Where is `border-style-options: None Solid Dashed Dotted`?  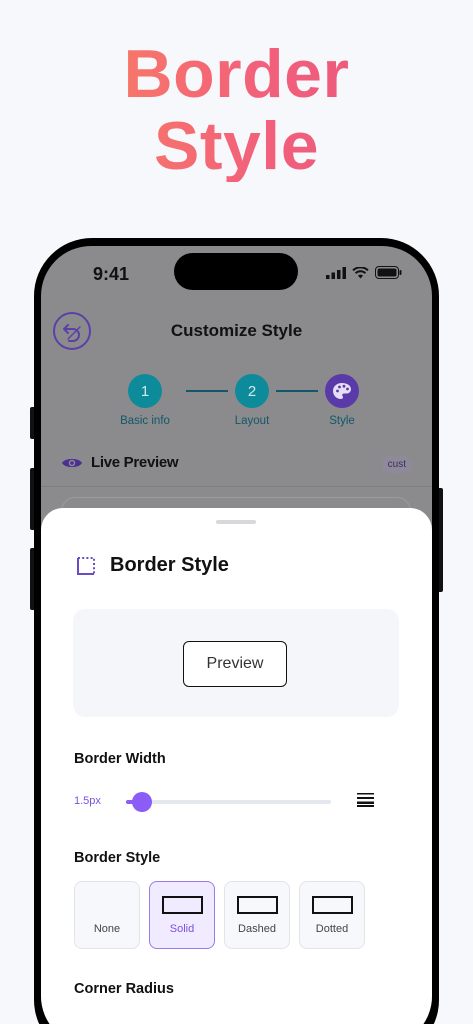
border-style-options: None Solid Dashed Dotted is located at coordinates (219, 915).